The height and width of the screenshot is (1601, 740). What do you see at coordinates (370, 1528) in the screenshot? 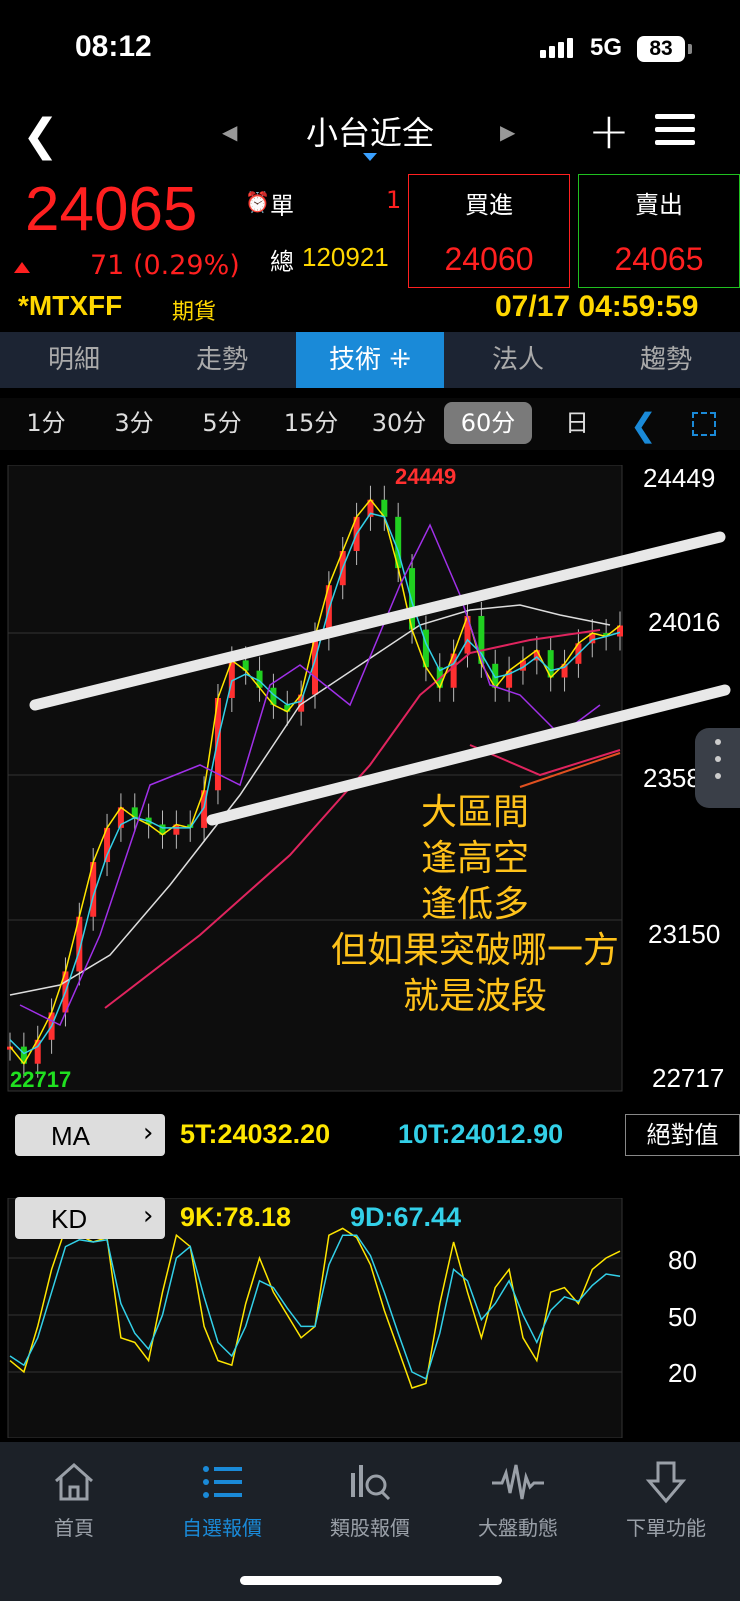
I see `nav-sector-label: 類股報價` at bounding box center [370, 1528].